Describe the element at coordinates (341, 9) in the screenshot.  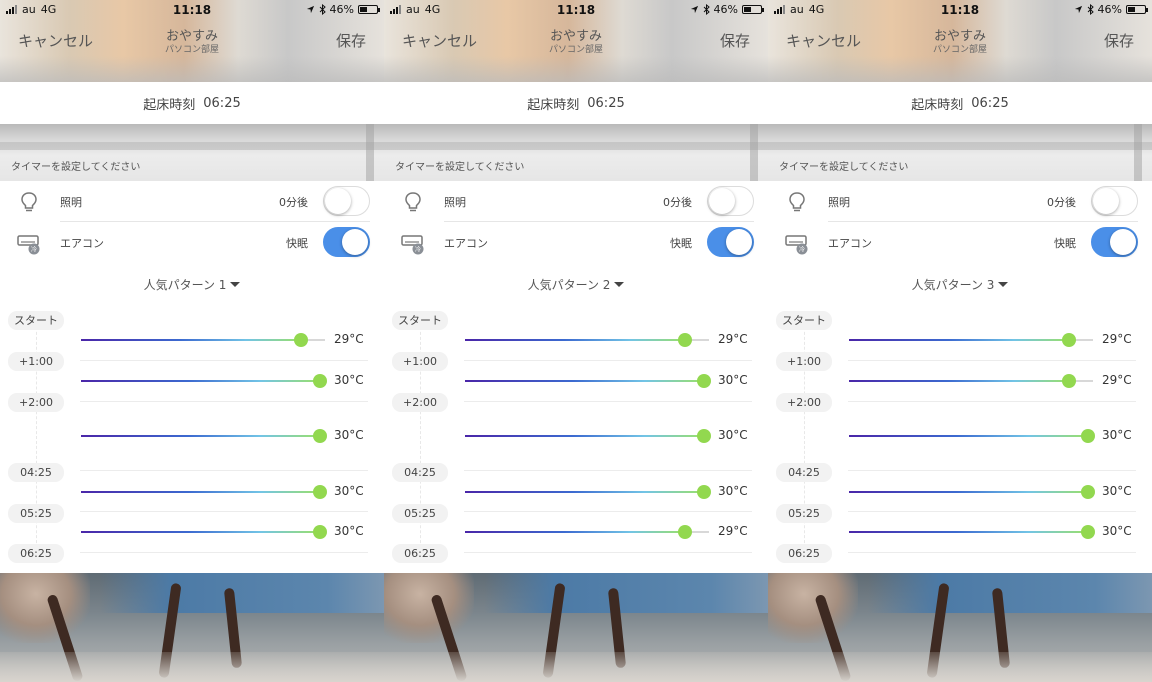
I see `battery-percent: 46%` at that location.